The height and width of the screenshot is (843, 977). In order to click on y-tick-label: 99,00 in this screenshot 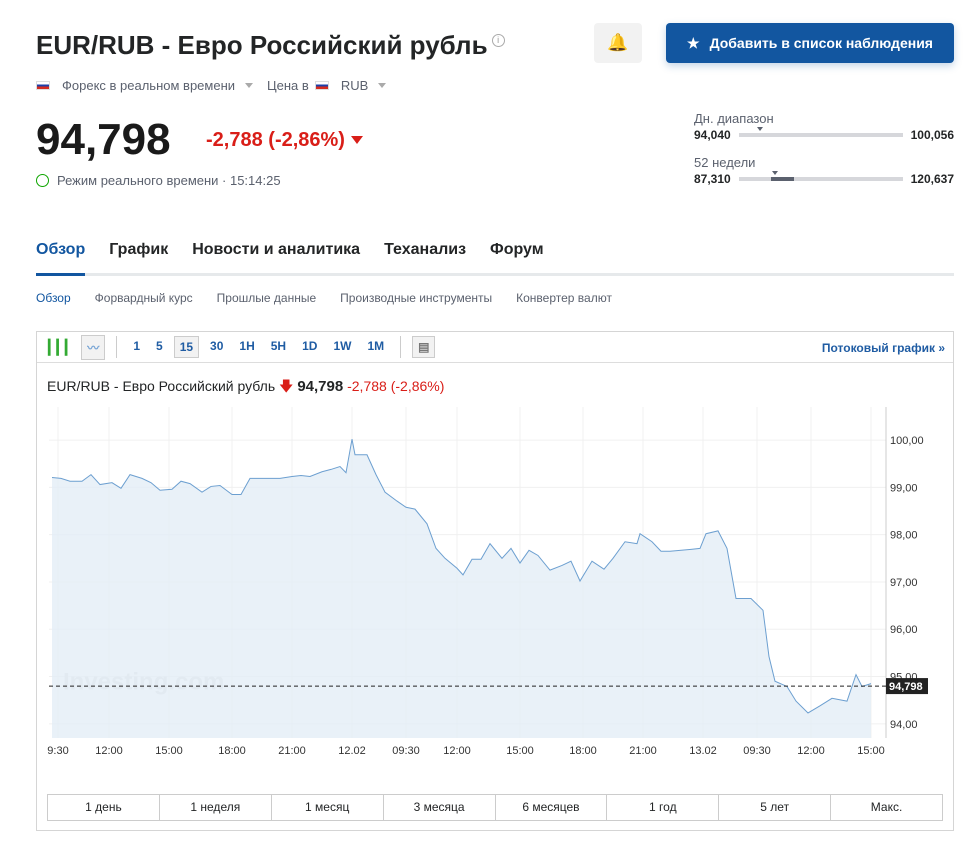, I will do `click(904, 488)`.